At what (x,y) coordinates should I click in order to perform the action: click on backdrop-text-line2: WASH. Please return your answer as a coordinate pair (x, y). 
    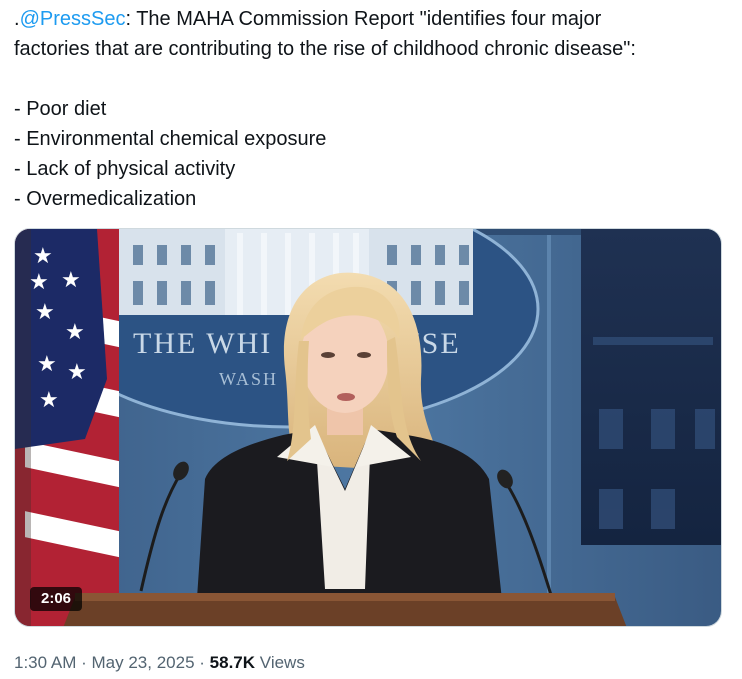
    Looking at the image, I should click on (248, 379).